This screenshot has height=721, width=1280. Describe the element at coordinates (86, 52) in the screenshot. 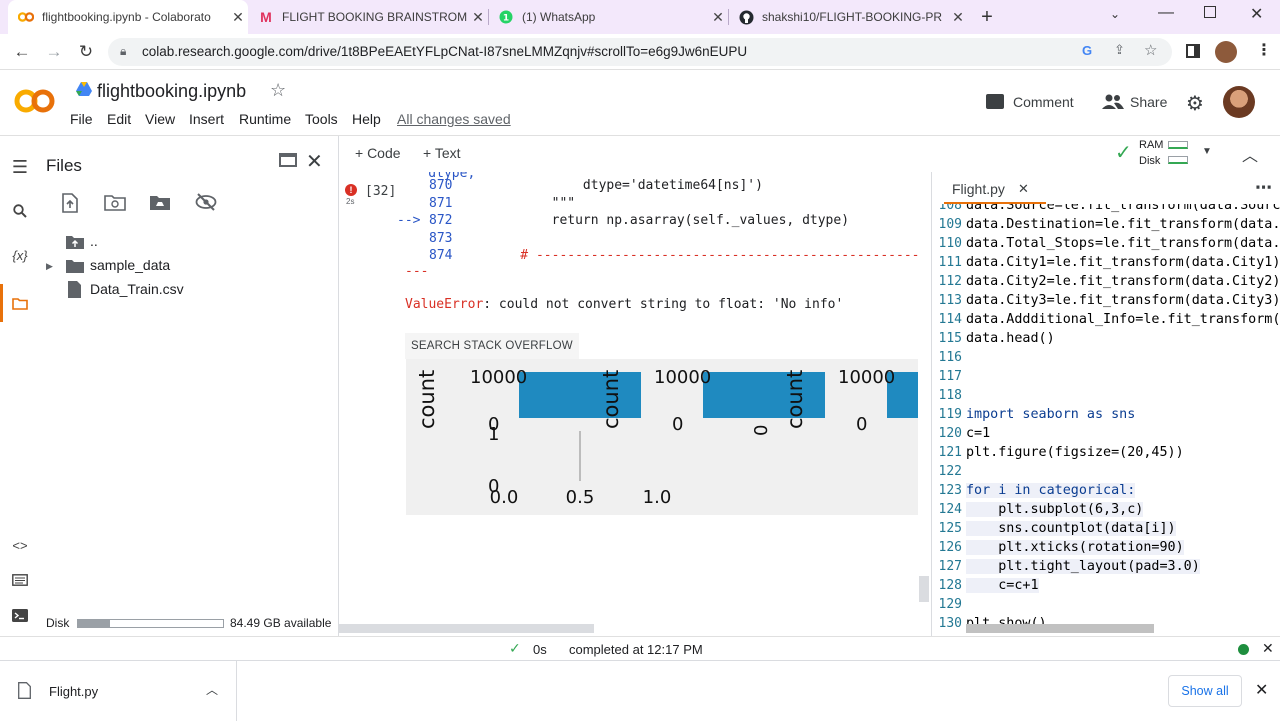

I see `reload-icon: ↻` at that location.